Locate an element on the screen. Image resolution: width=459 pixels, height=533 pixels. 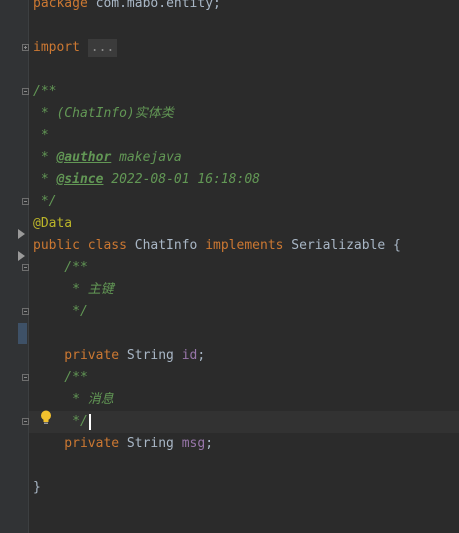
doc-since-line: * @since 2022-08-01 16:18:08 is located at coordinates (244, 180).